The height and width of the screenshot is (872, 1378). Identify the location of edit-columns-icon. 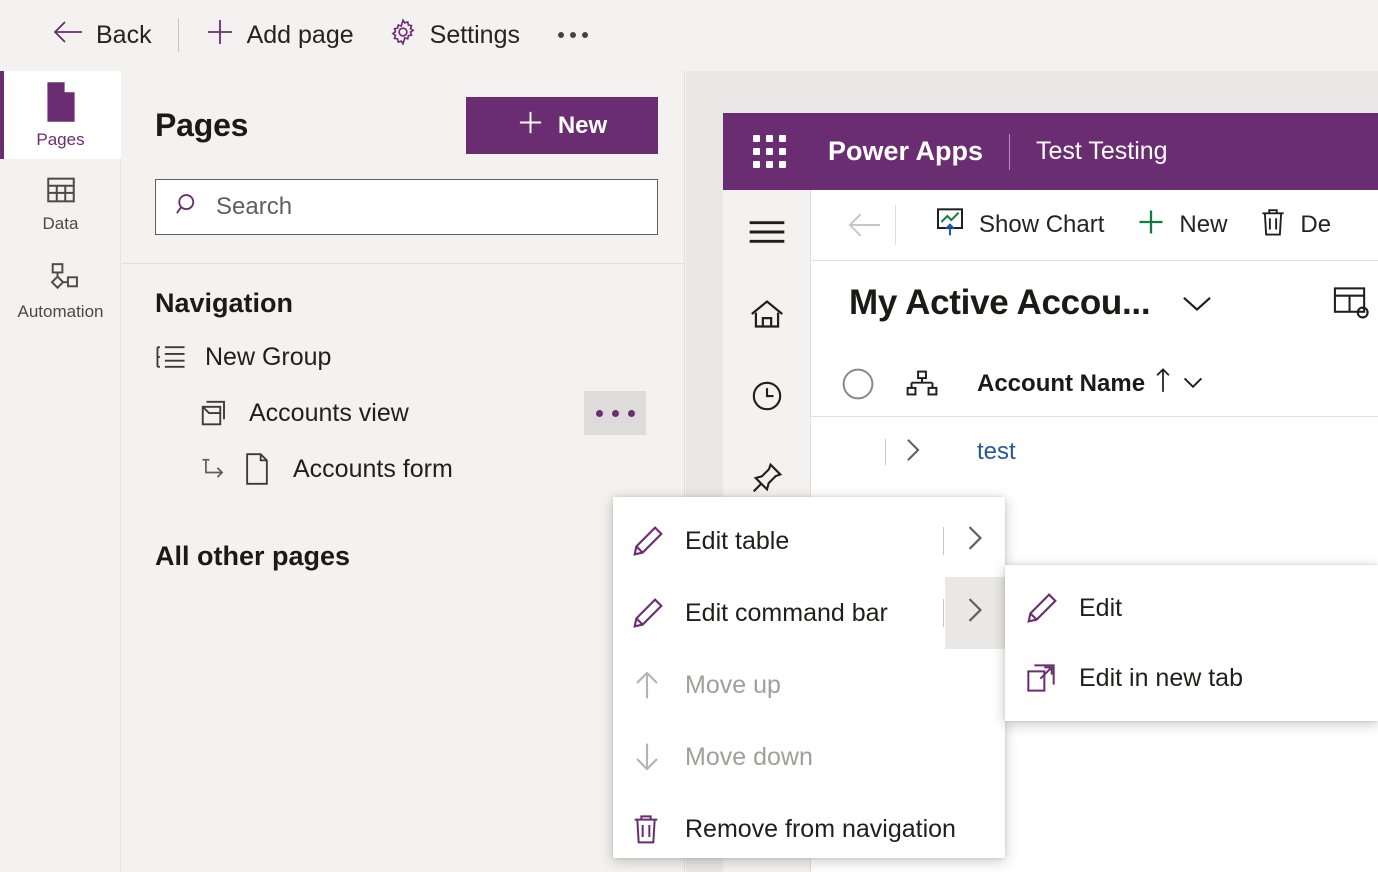
(1351, 303).